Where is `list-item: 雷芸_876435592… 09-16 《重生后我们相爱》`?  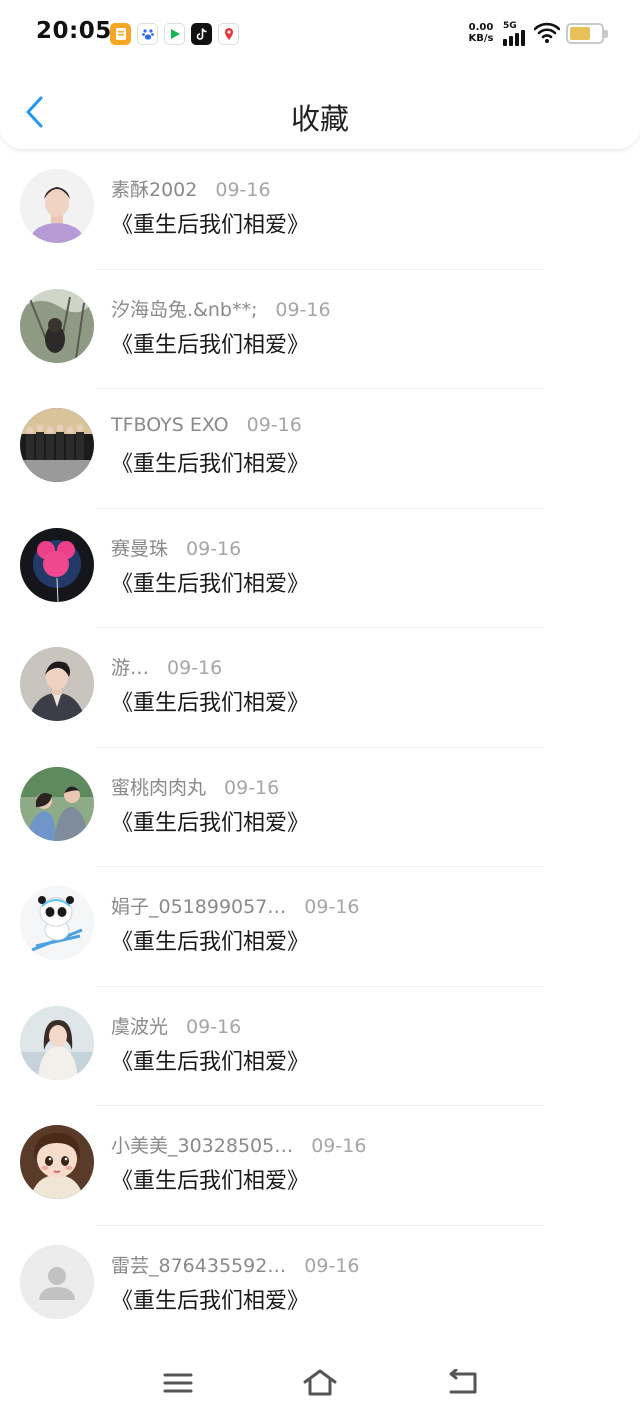
list-item: 雷芸_876435592… 09-16 《重生后我们相爱》 is located at coordinates (320, 1285).